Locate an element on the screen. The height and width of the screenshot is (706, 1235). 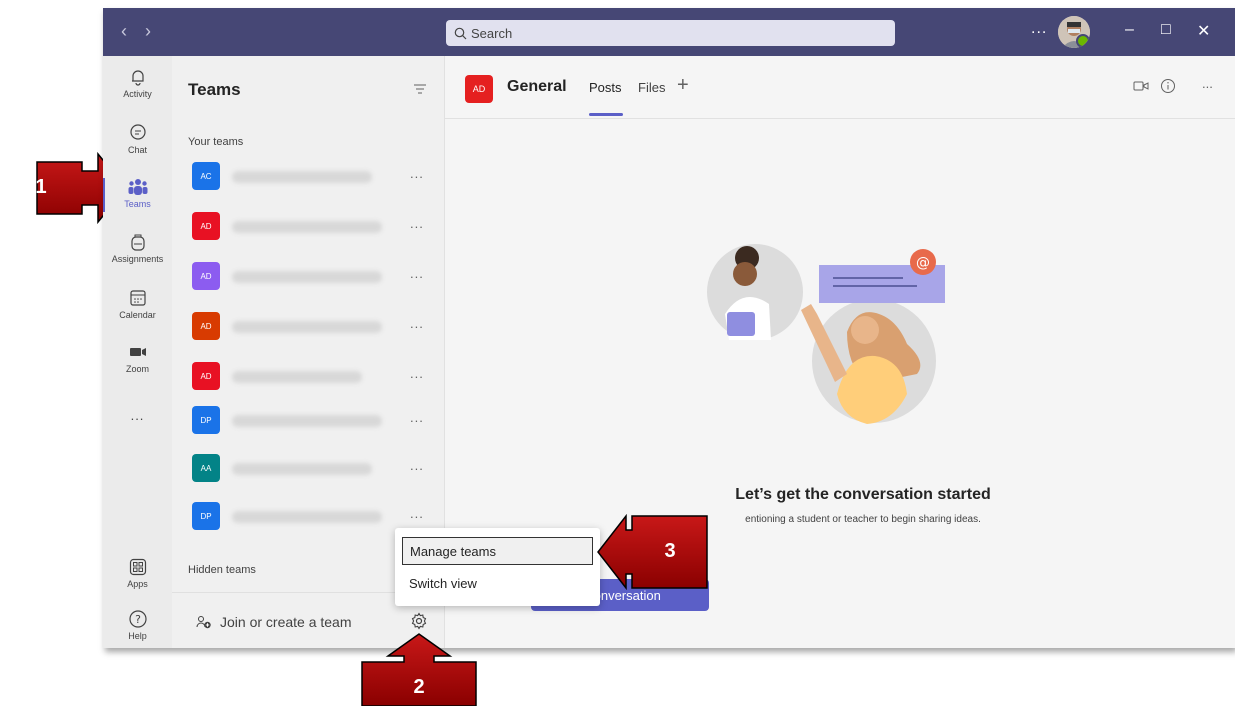
presence-badge is located at coordinates (1083, 41).